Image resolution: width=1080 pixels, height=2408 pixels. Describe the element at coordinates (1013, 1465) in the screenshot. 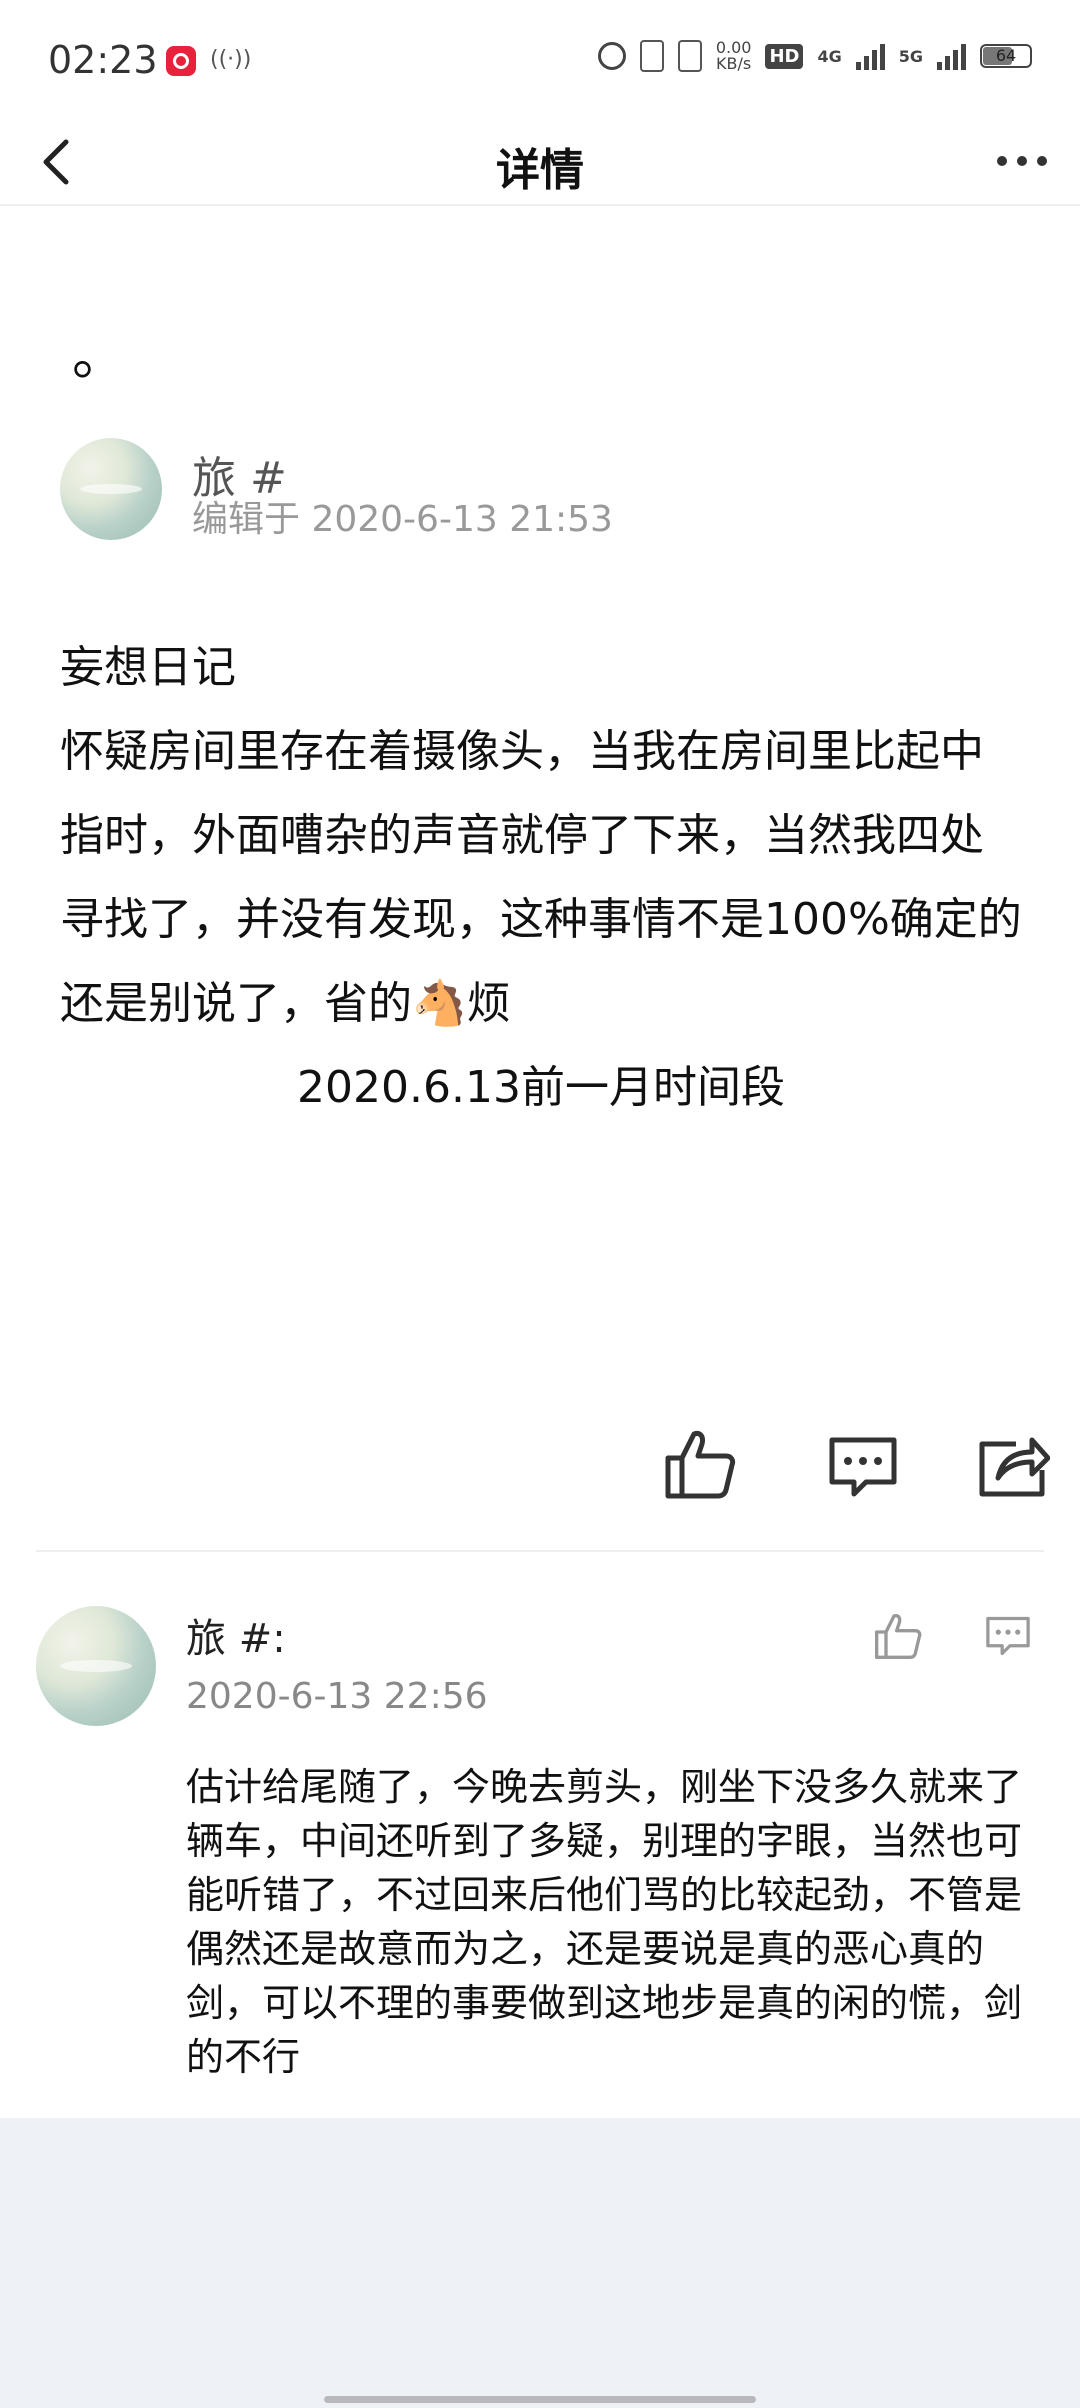

I see `share-icon` at that location.